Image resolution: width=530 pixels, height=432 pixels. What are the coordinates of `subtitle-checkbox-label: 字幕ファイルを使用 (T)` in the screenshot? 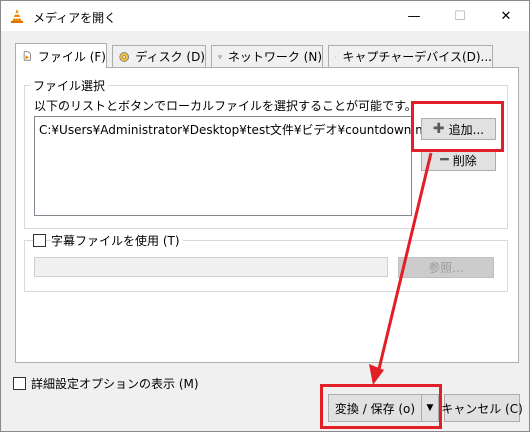 It's located at (117, 240).